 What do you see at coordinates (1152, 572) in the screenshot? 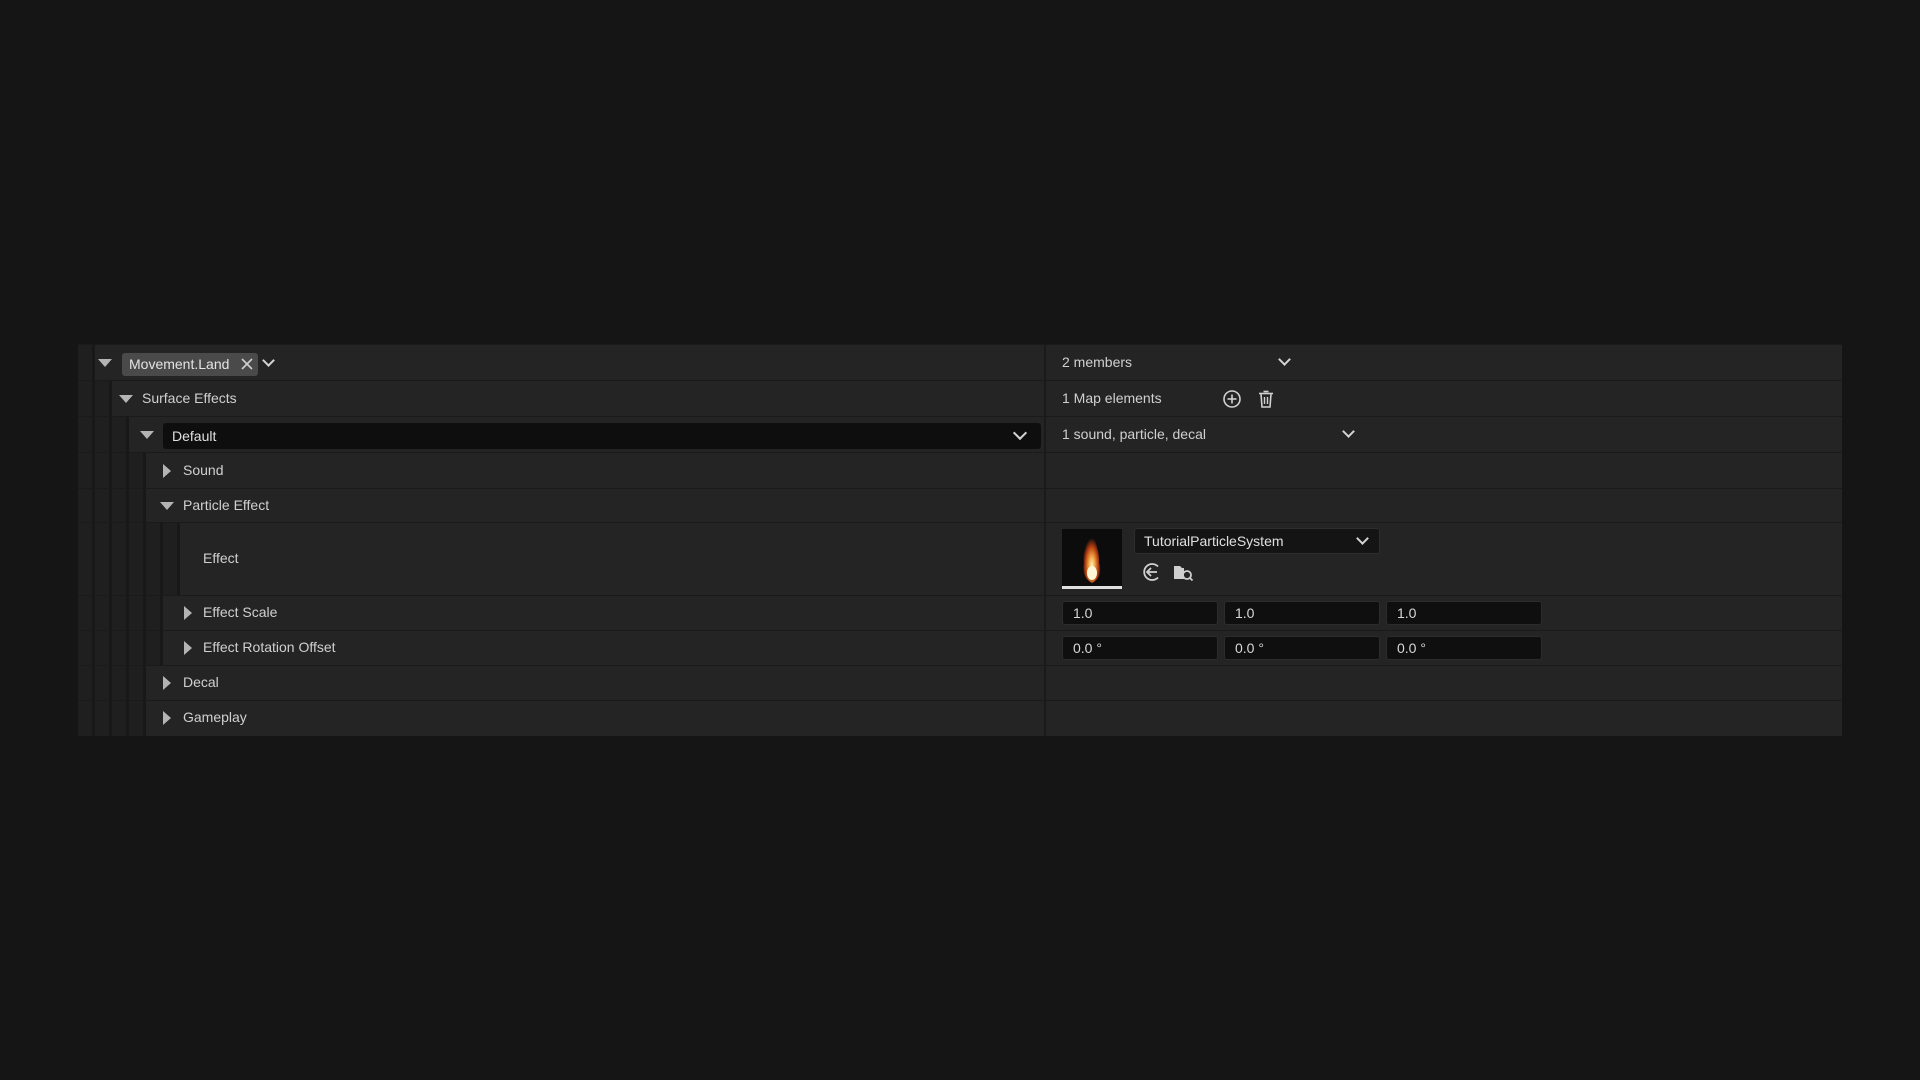
I see `arrow-left-circle-icon` at bounding box center [1152, 572].